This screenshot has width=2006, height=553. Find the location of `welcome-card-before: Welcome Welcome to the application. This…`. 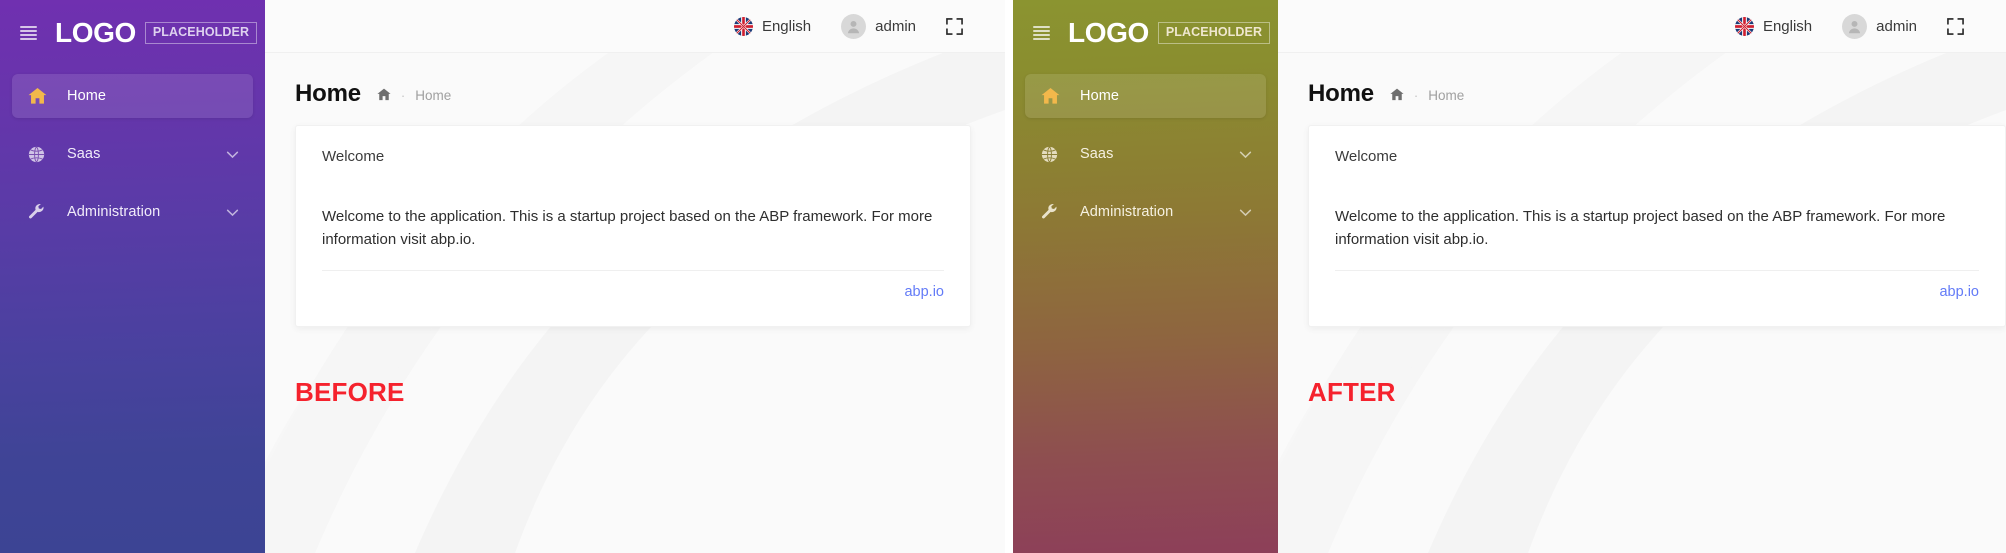

welcome-card-before: Welcome Welcome to the application. This… is located at coordinates (633, 226).